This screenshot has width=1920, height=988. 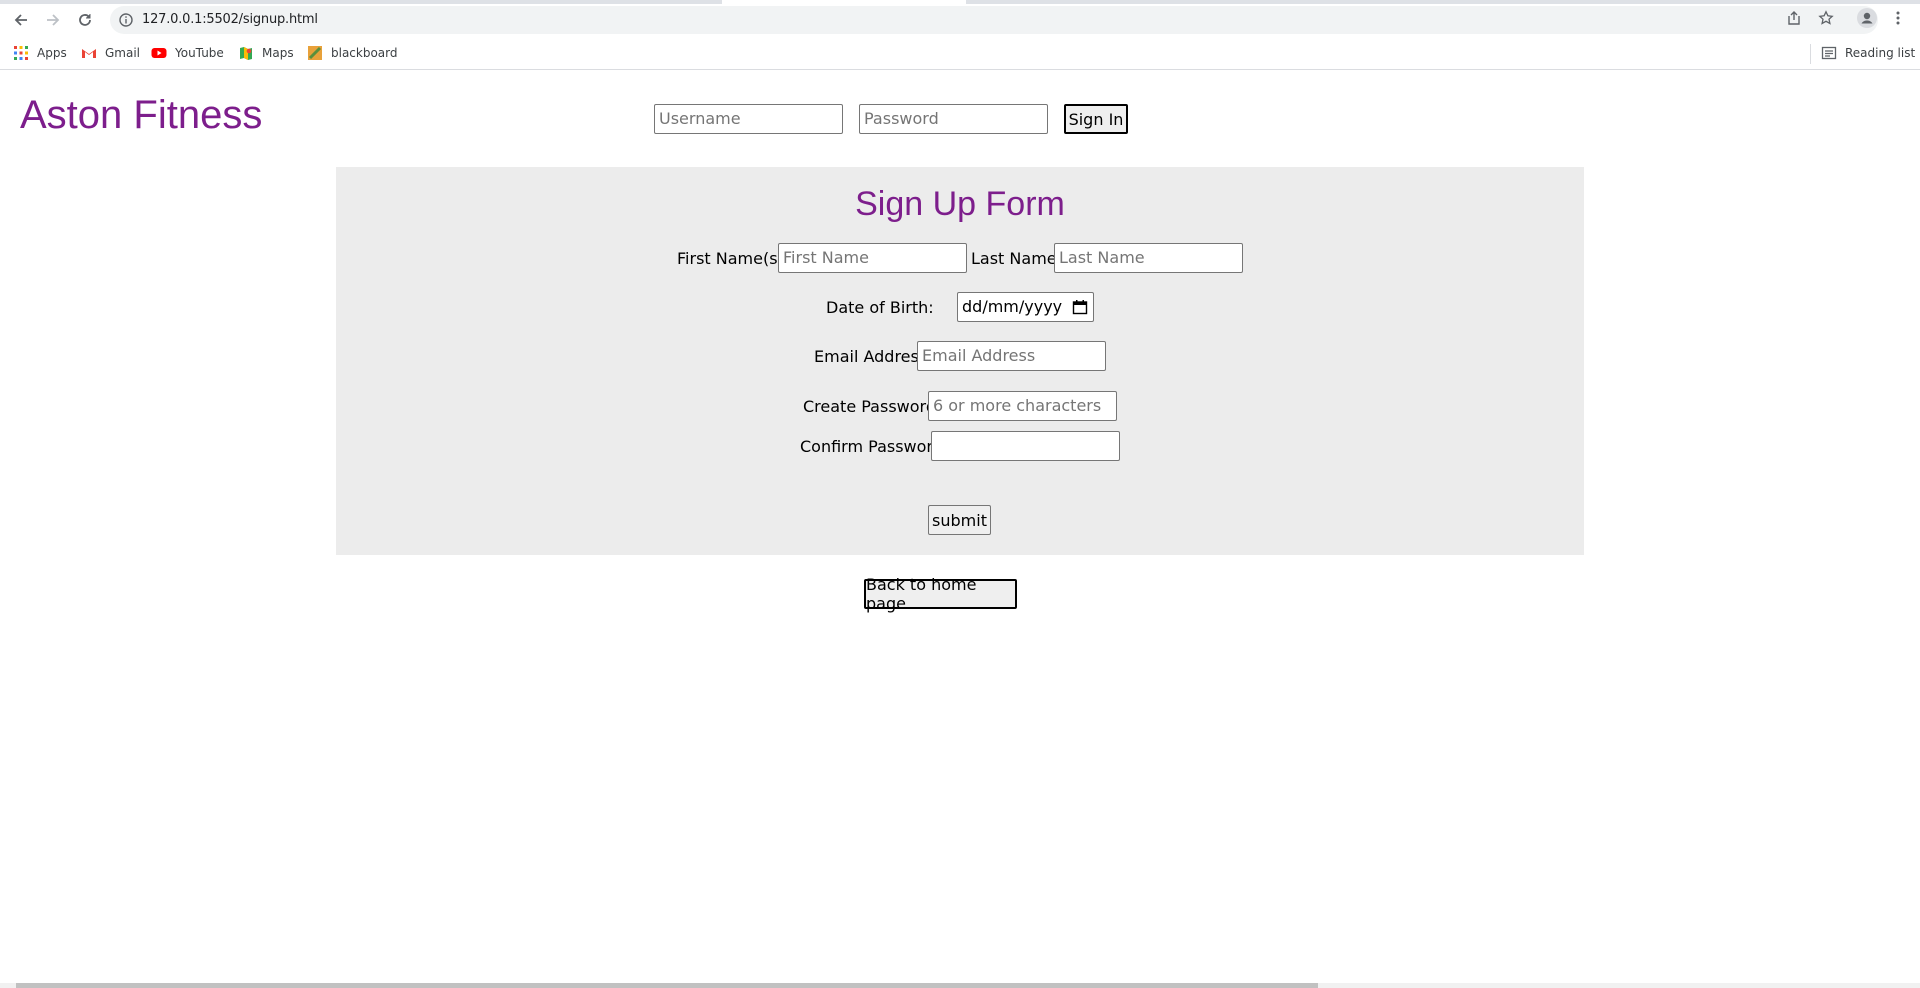 I want to click on first-name-input: First Name, so click(x=872, y=258).